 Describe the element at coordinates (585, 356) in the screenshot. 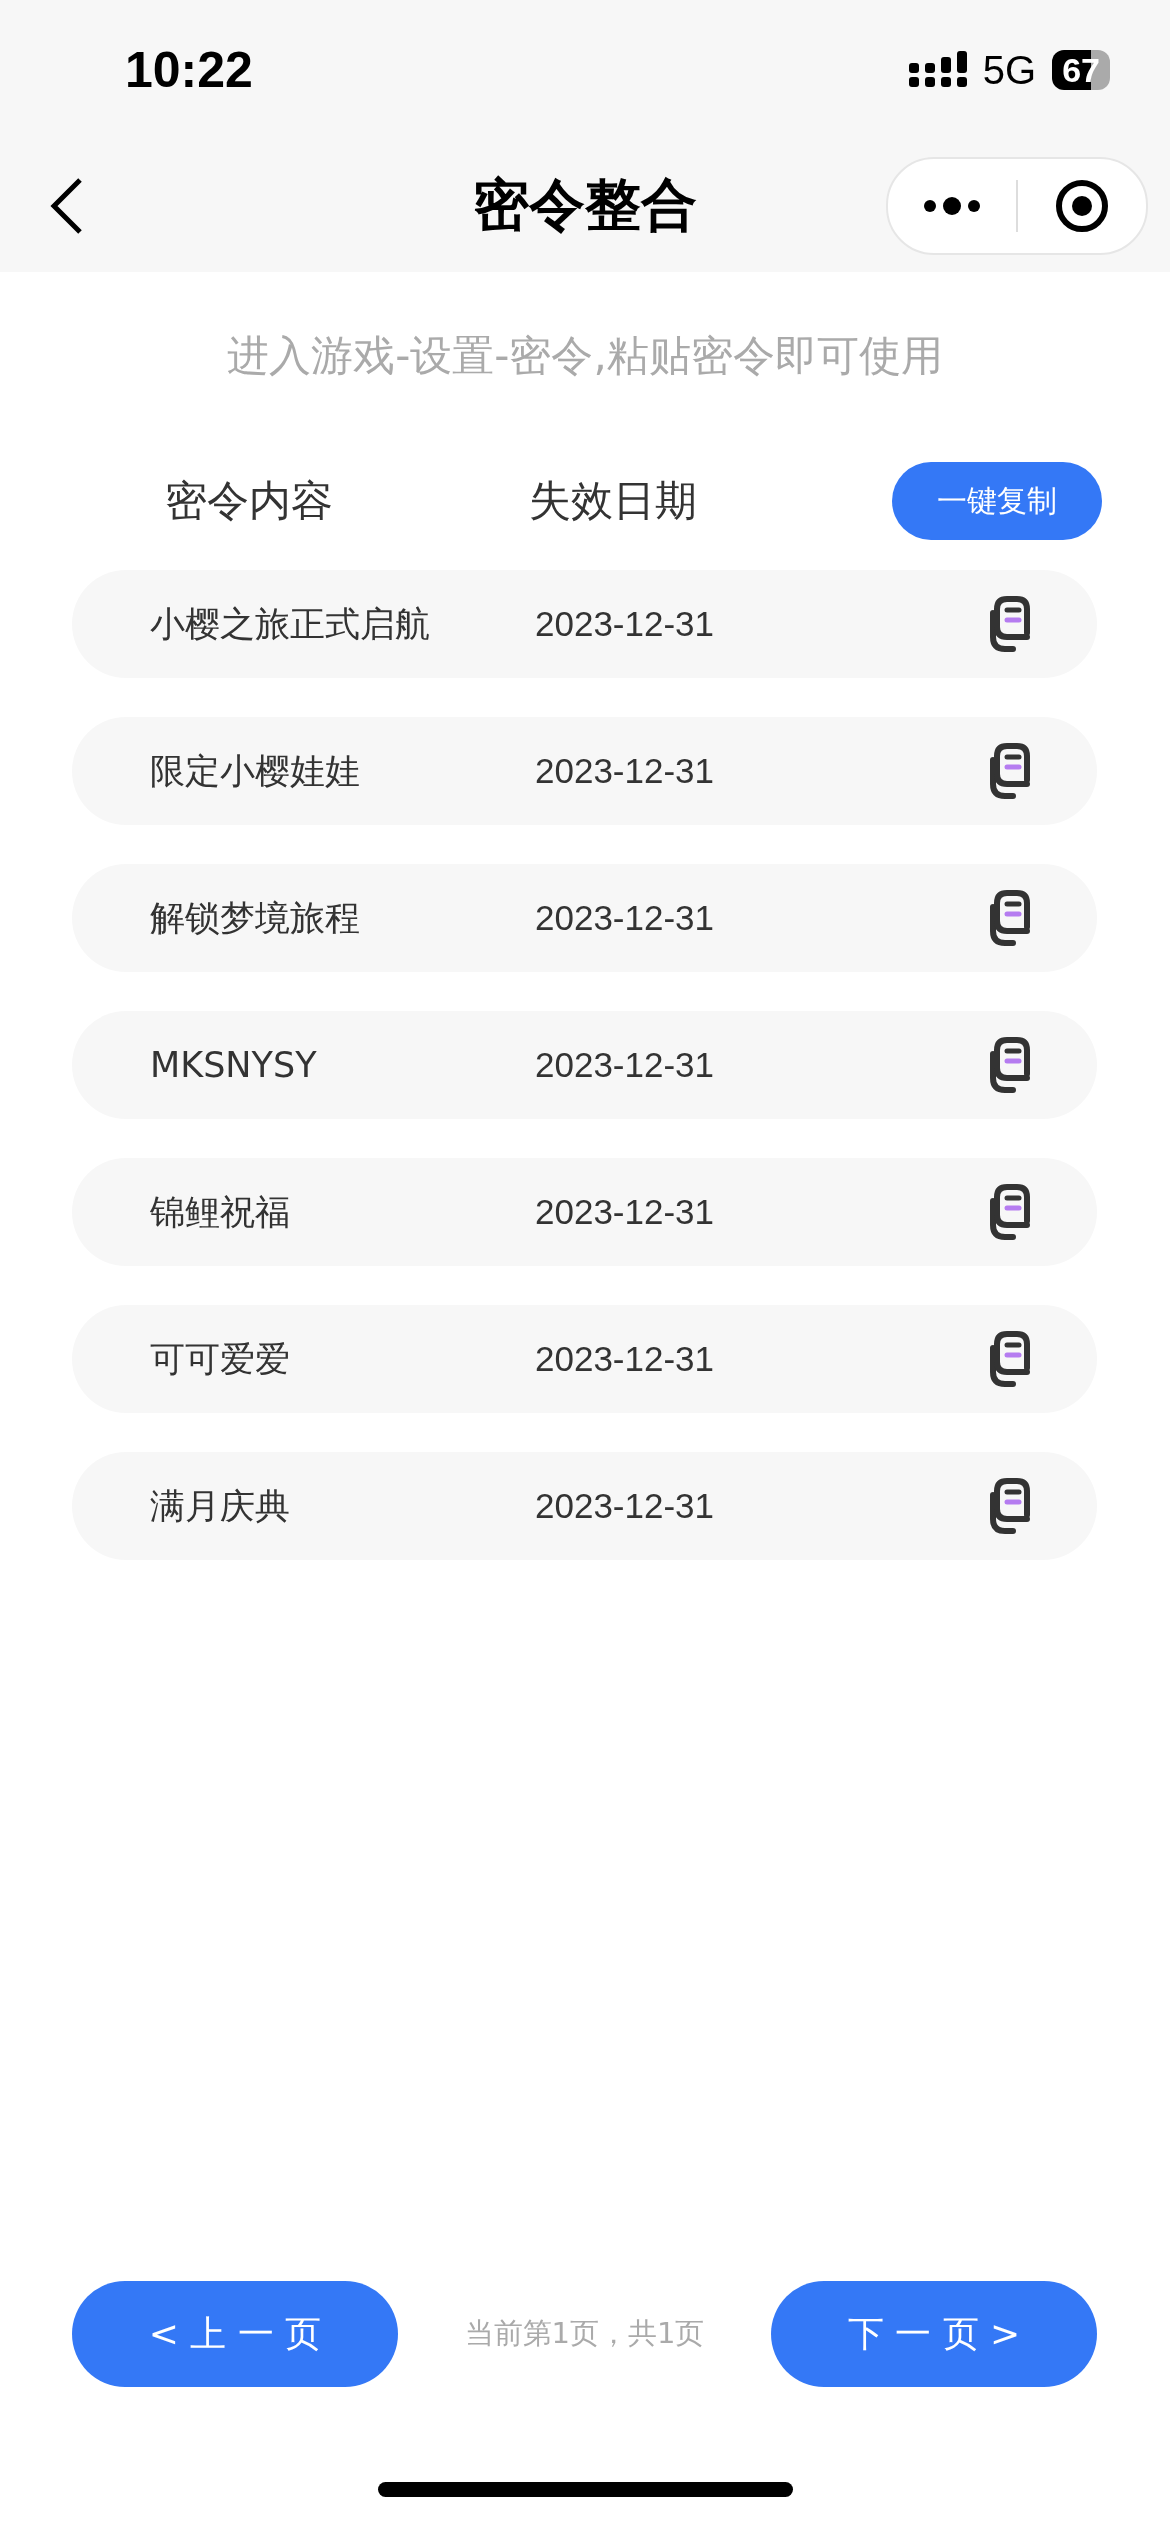

I see `instruction-text: 进入游戏-设置-密令,粘贴密令即可使用` at that location.